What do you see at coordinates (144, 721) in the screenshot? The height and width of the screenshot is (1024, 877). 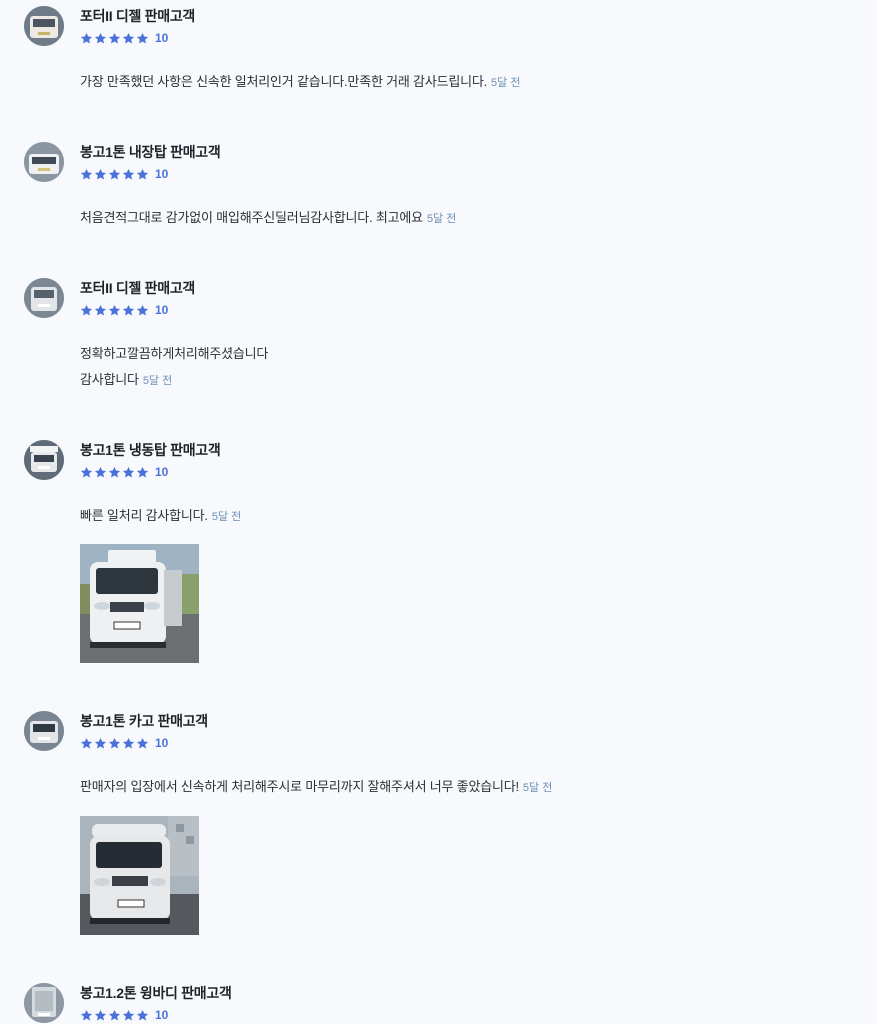 I see `customer-name: 봉고1톤 카고 판매고객` at bounding box center [144, 721].